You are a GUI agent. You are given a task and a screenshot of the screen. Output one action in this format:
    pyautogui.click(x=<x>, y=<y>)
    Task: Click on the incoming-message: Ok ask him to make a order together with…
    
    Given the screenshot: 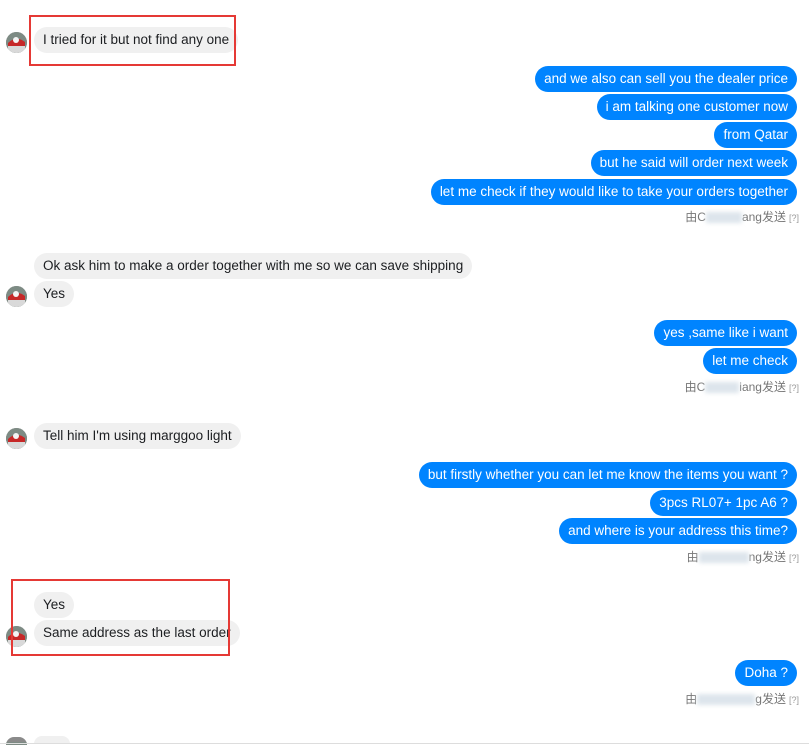 What is the action you would take?
    pyautogui.click(x=253, y=266)
    